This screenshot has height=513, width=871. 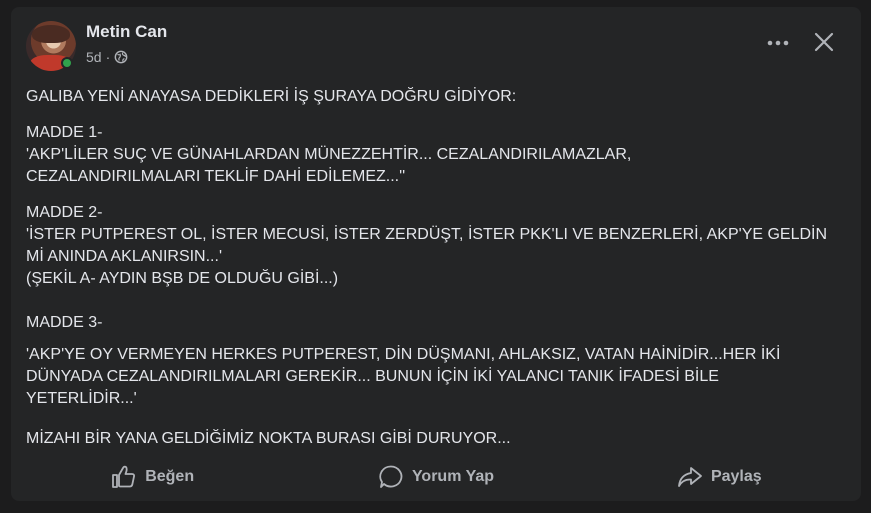 I want to click on share-button: Paylaş, so click(x=719, y=477).